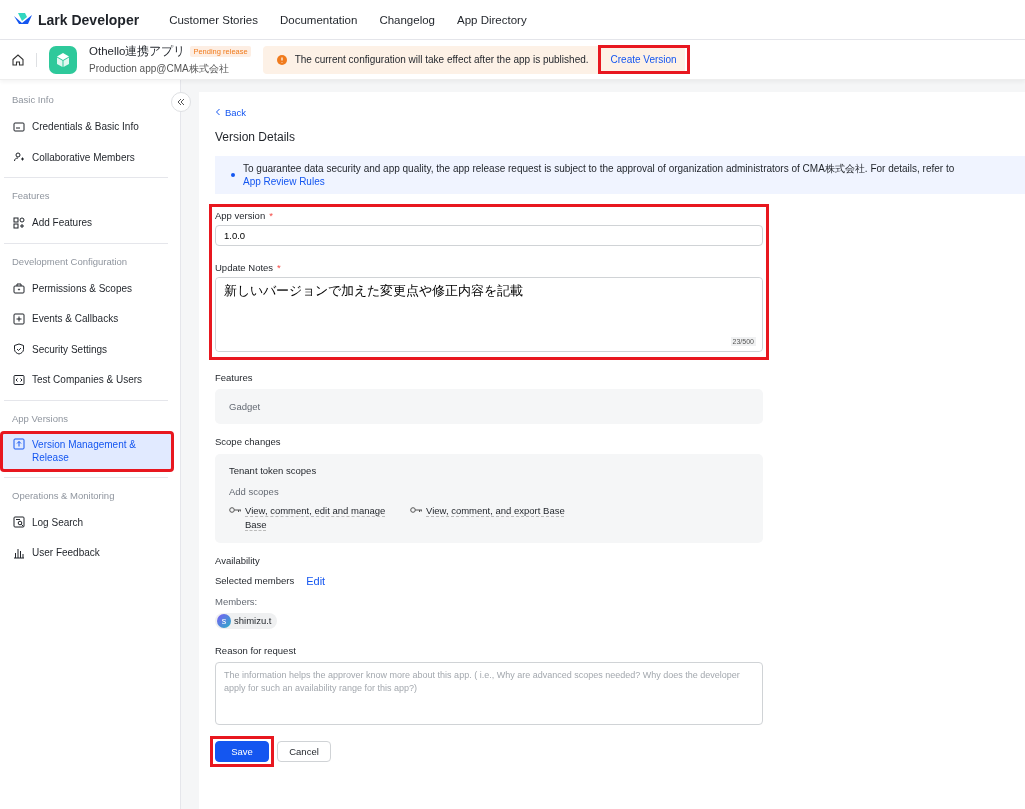 This screenshot has height=809, width=1025. I want to click on sidebar-section-title: Development Configuration, so click(70, 261).